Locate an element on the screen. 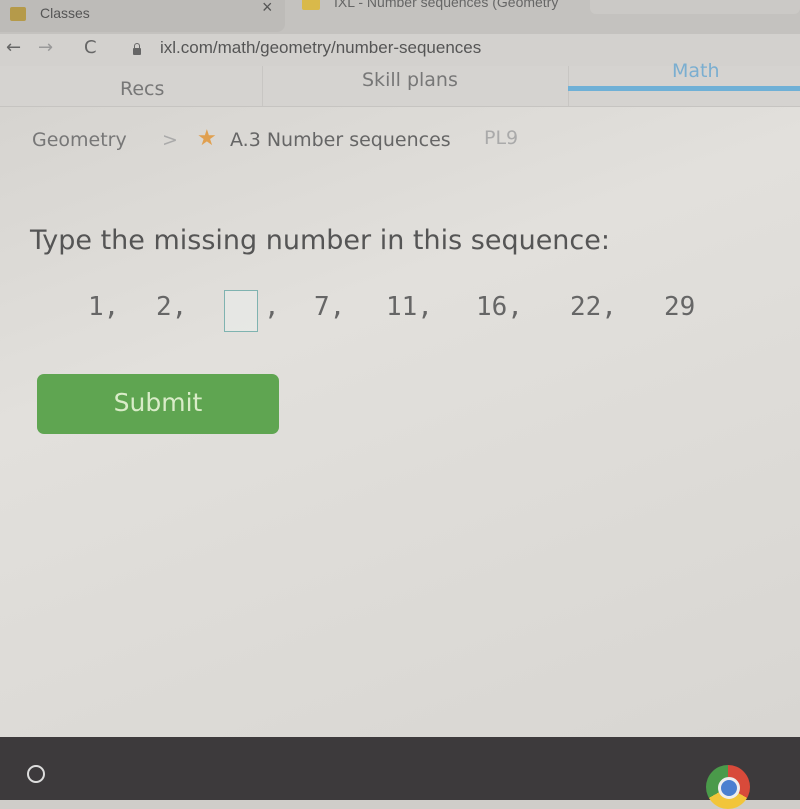 The width and height of the screenshot is (800, 809). chrome-icon is located at coordinates (728, 787).